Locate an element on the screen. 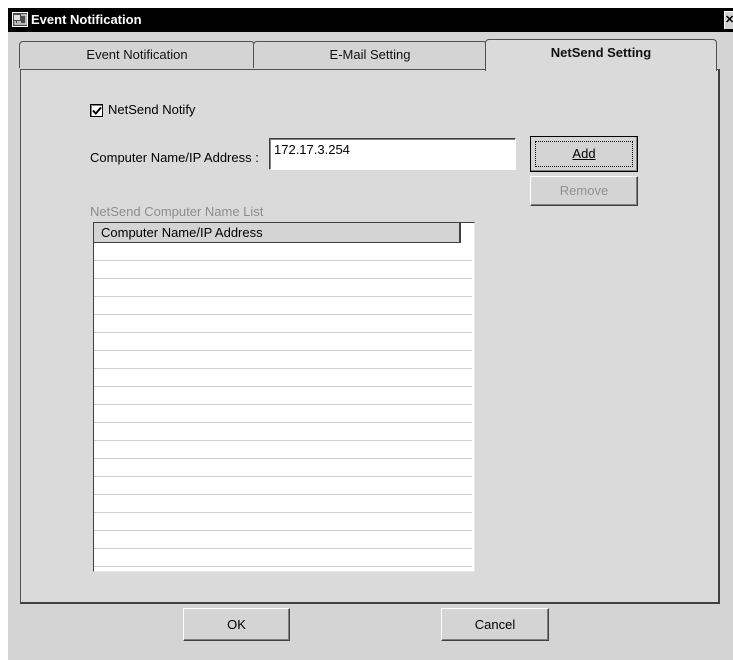 The image size is (733, 660). ok-button: OK is located at coordinates (236, 624).